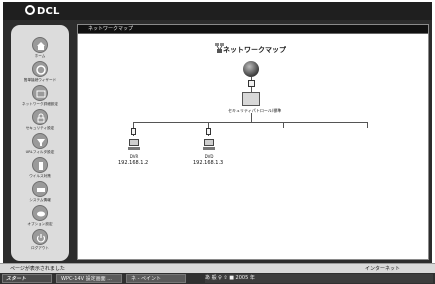 This screenshot has height=284, width=435. Describe the element at coordinates (254, 50) in the screenshot. I see `map-title: ネットワークマップ` at that location.